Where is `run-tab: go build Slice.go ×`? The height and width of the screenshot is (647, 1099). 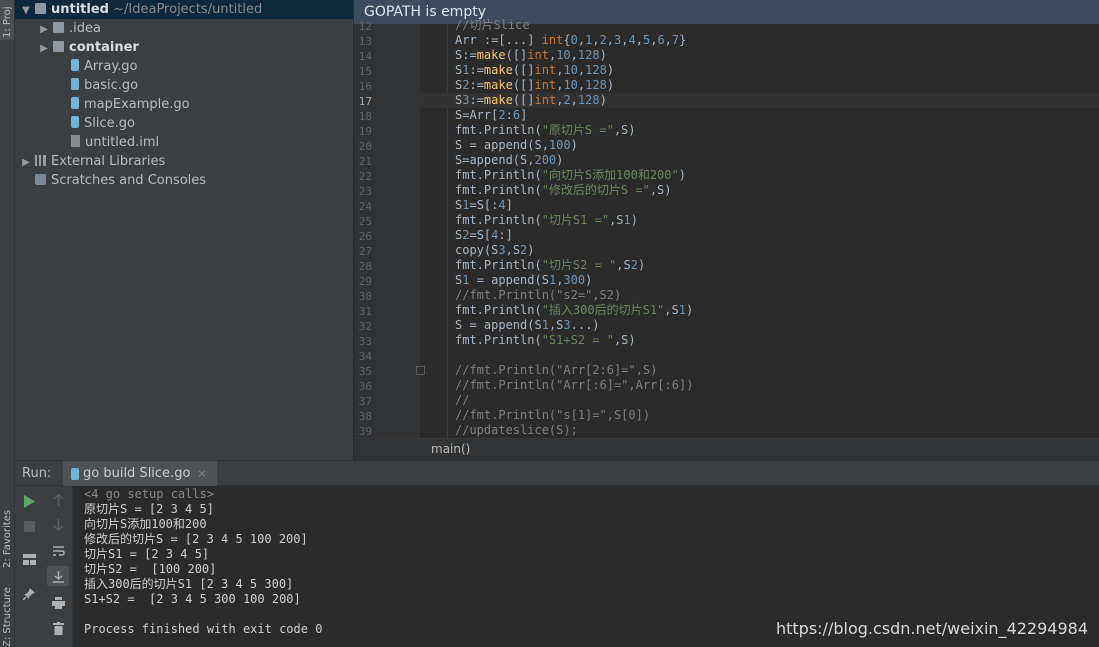 run-tab: go build Slice.go × is located at coordinates (140, 473).